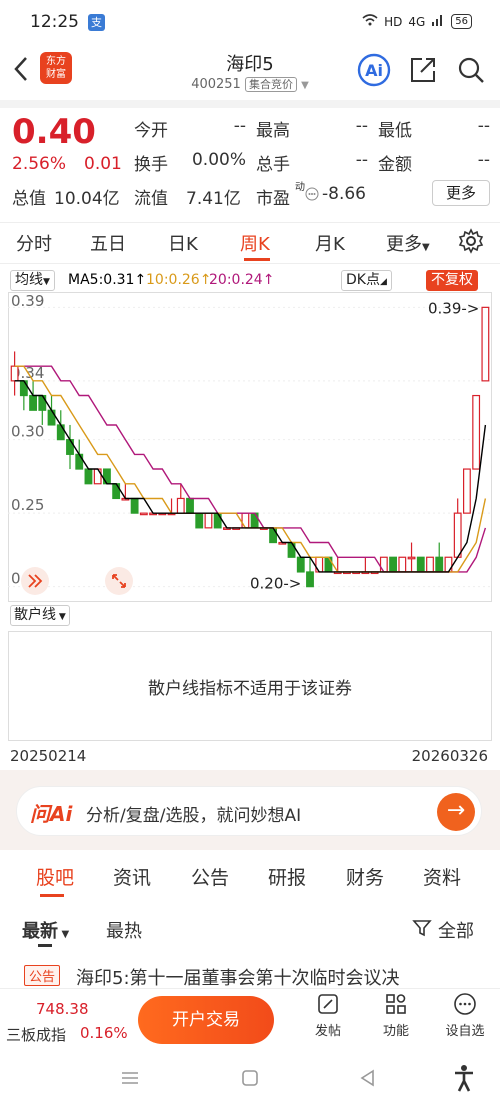 The width and height of the screenshot is (500, 1111). Describe the element at coordinates (45, 930) in the screenshot. I see `sort-latest: 最新 ▼` at that location.